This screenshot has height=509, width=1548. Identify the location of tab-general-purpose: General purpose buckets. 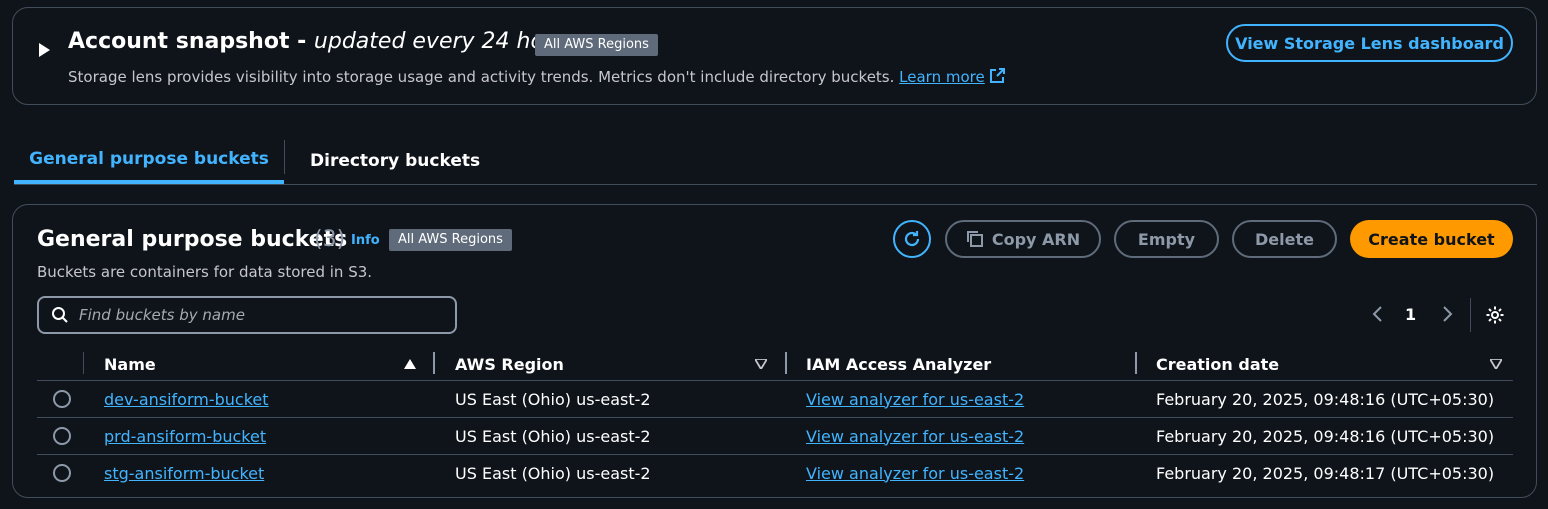
(149, 161).